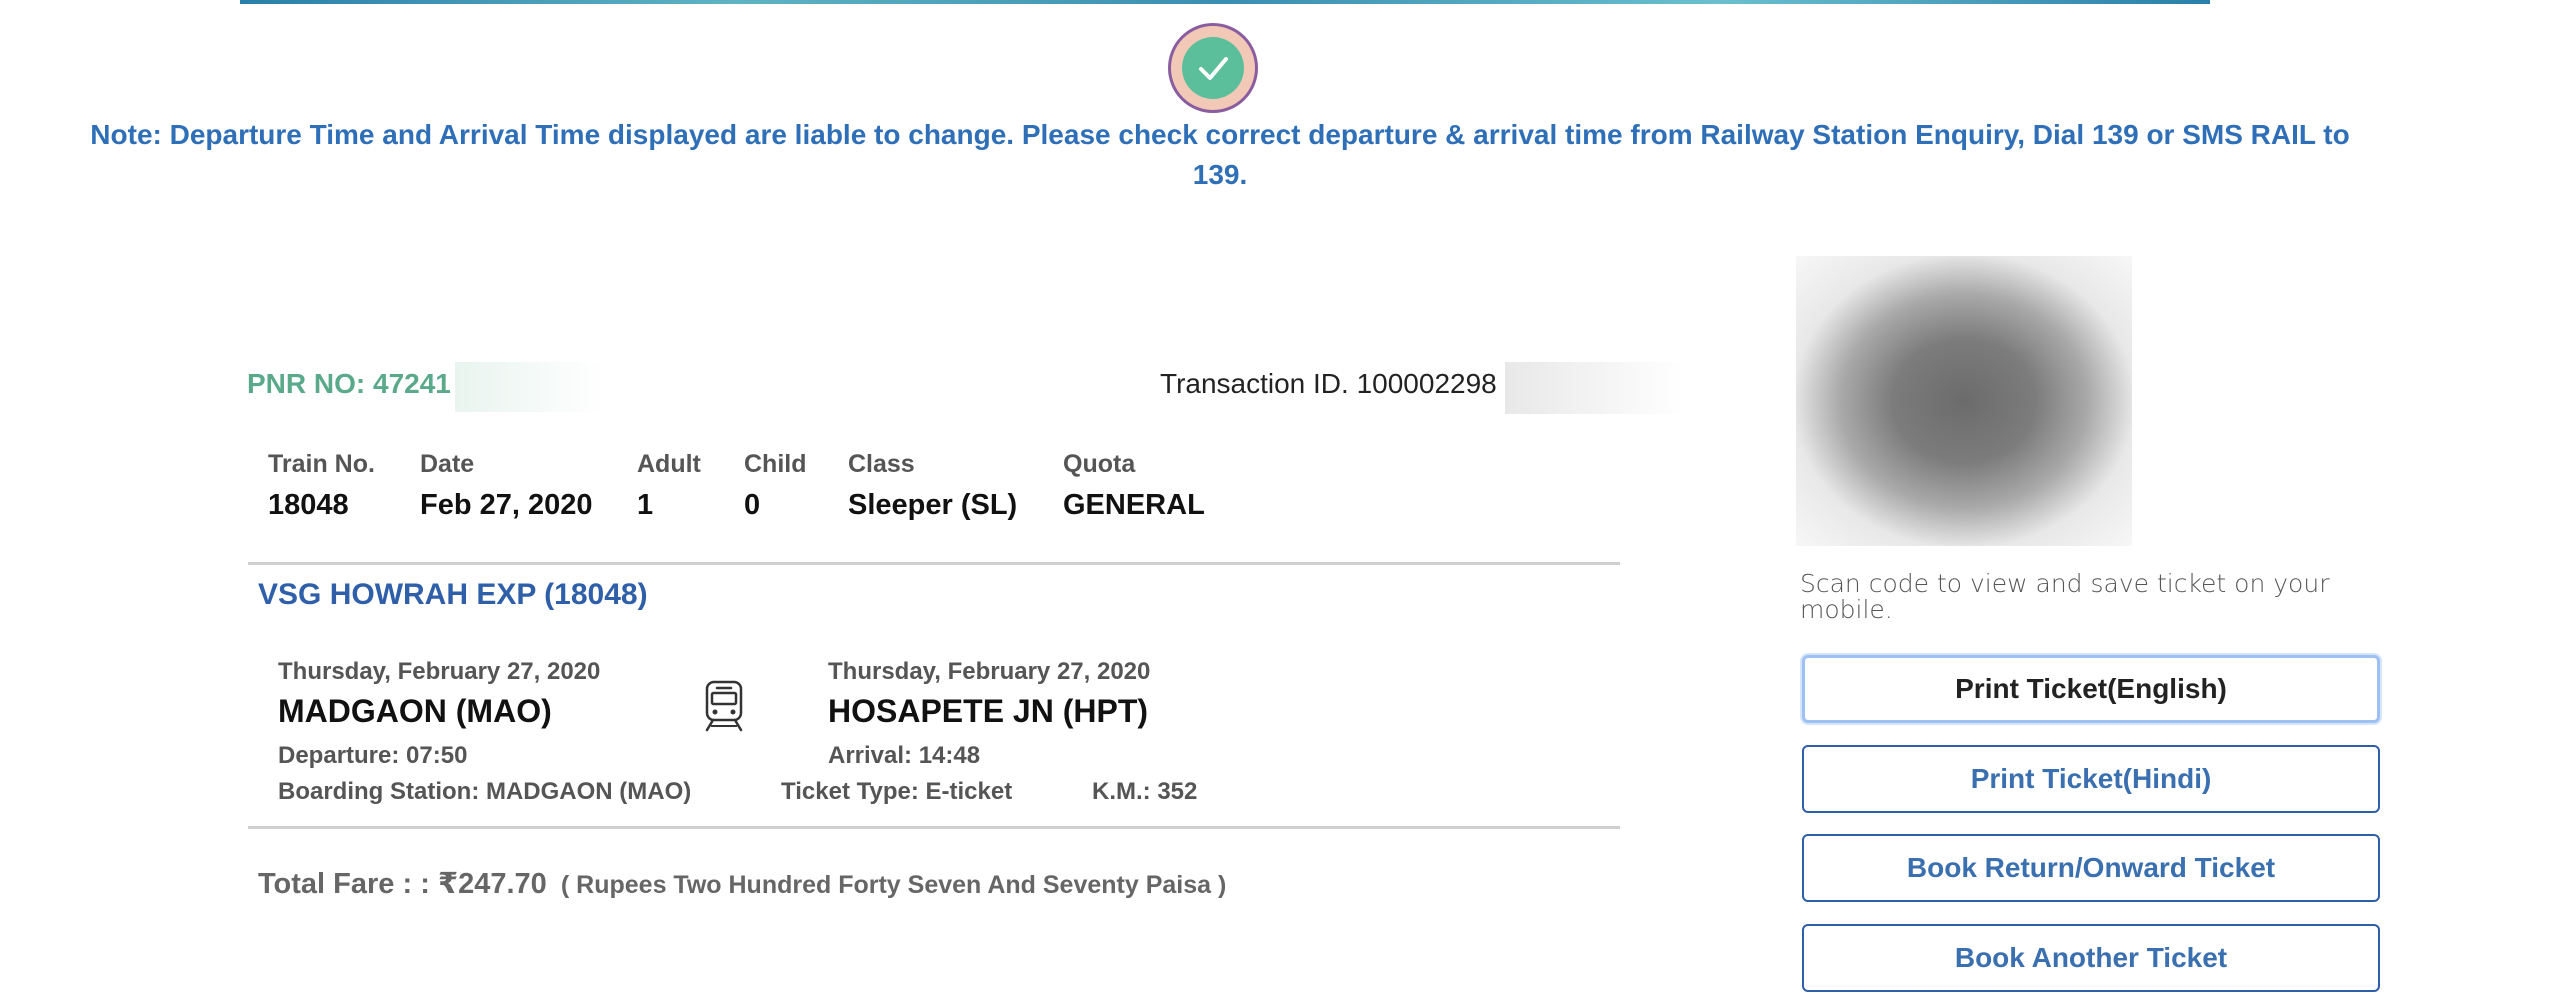  I want to click on child-column: Child 0, so click(775, 486).